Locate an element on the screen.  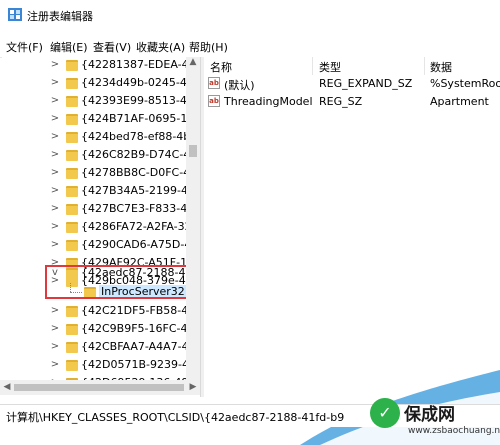
tree-item: > {427B34A5-2199-467e is located at coordinates (101, 192).